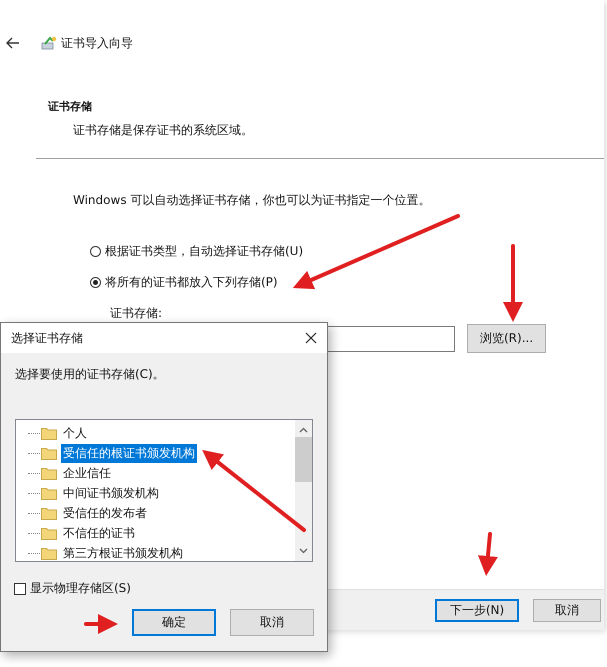 The width and height of the screenshot is (607, 667). I want to click on scroll-up-icon, so click(303, 430).